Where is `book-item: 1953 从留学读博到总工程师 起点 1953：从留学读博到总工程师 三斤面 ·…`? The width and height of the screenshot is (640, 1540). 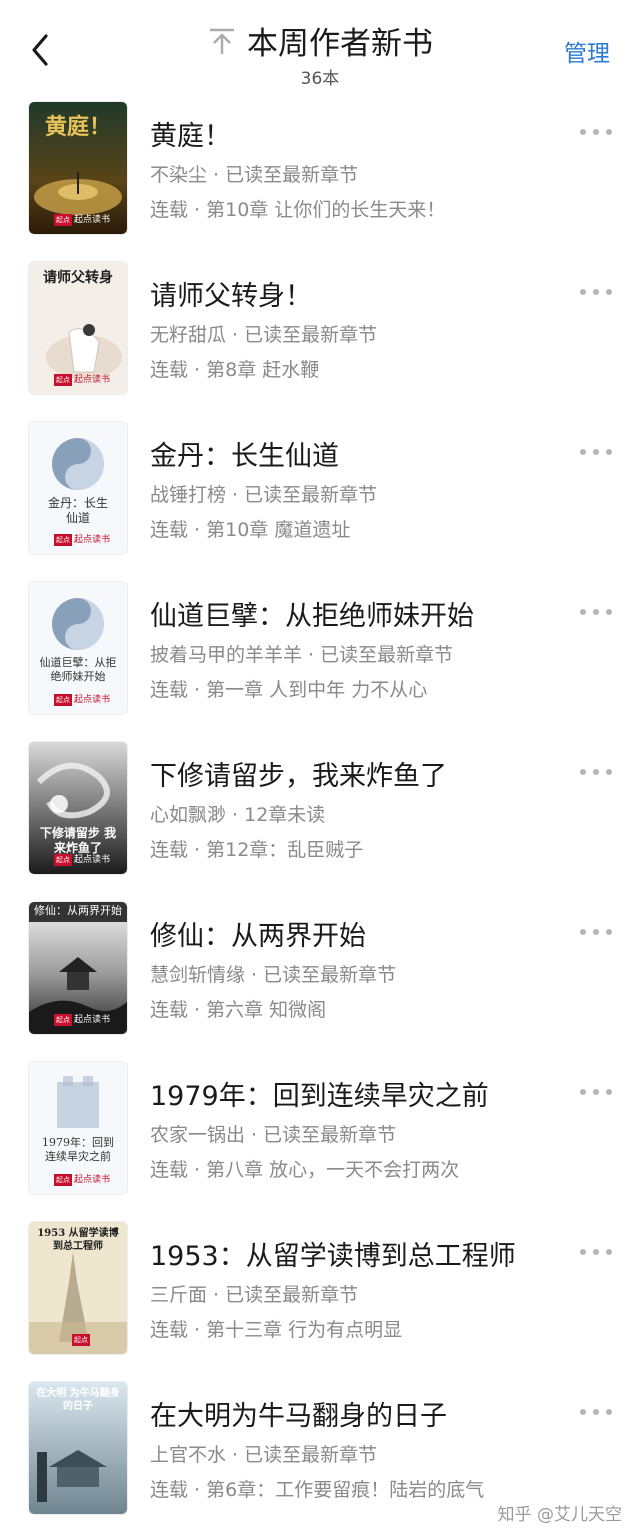 book-item: 1953 从留学读博到总工程师 起点 1953：从留学读博到总工程师 三斤面 ·… is located at coordinates (320, 1300).